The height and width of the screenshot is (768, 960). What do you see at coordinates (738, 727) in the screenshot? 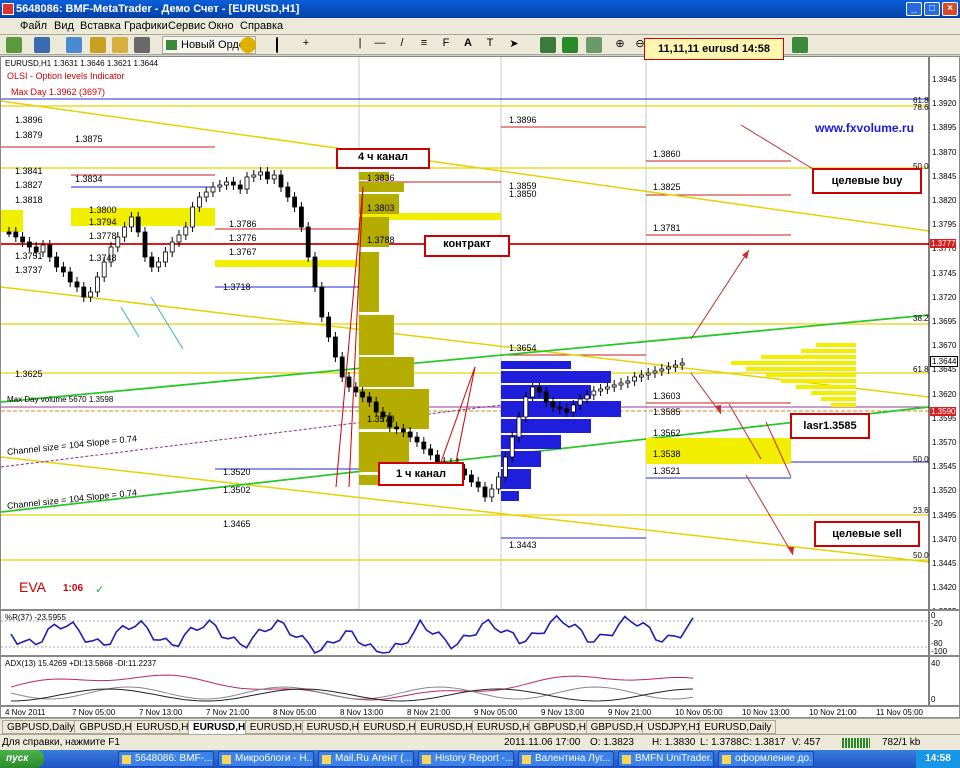
I see `chart-tab: EURUSD,Daily` at bounding box center [738, 727].